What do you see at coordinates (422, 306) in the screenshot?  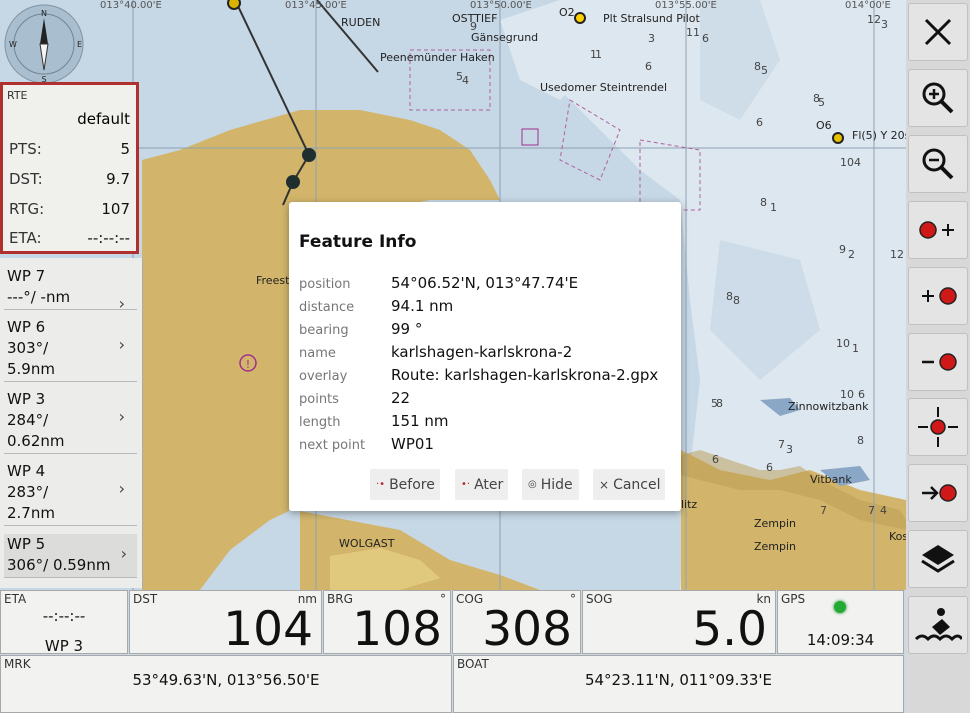 I see `field-value: 94.1 nm` at bounding box center [422, 306].